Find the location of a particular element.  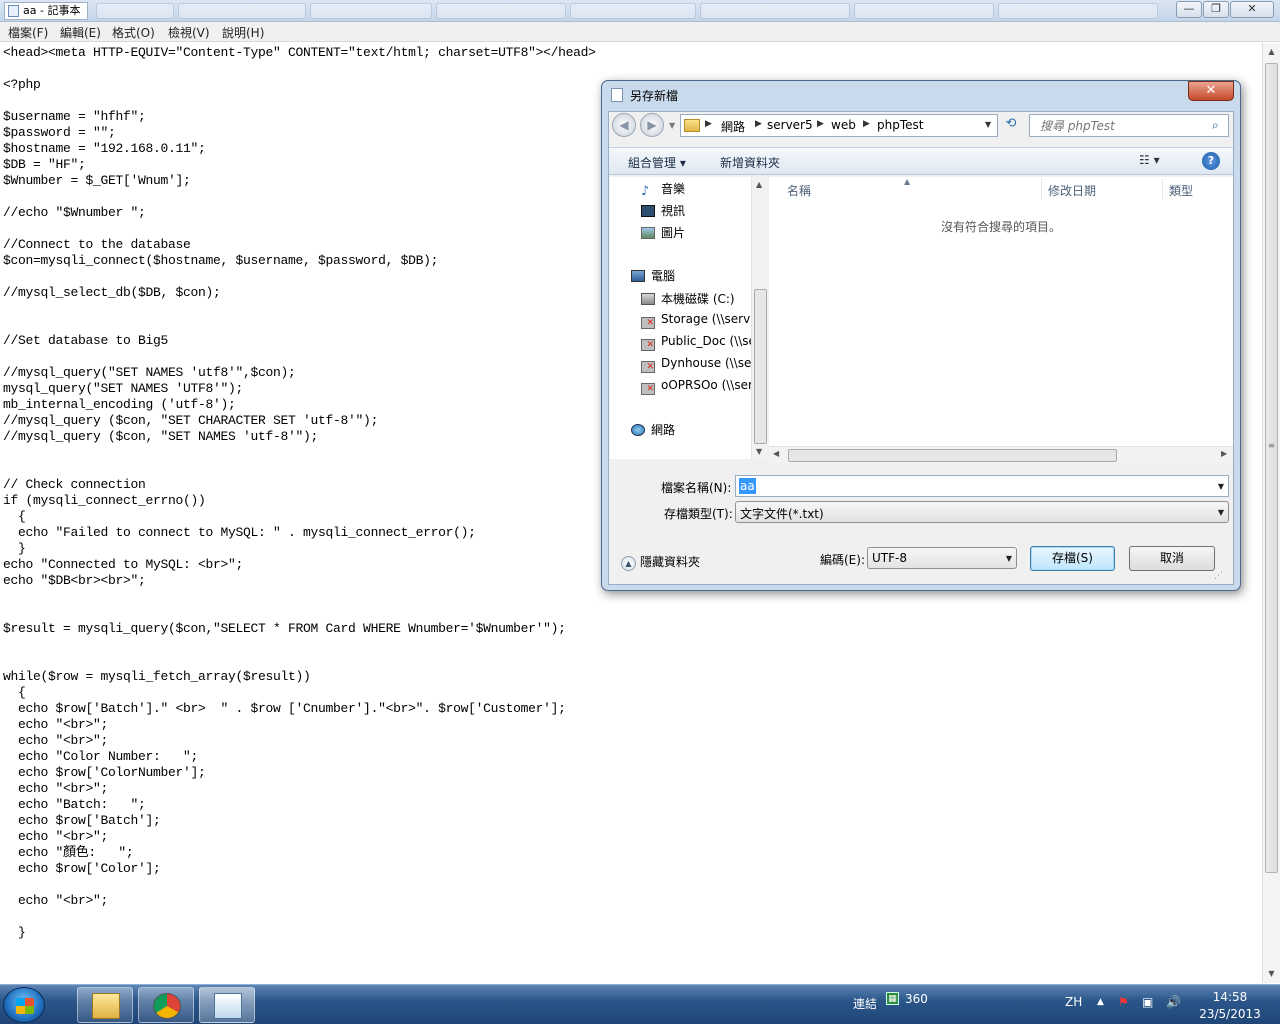

help-icon: ? is located at coordinates (1211, 161).